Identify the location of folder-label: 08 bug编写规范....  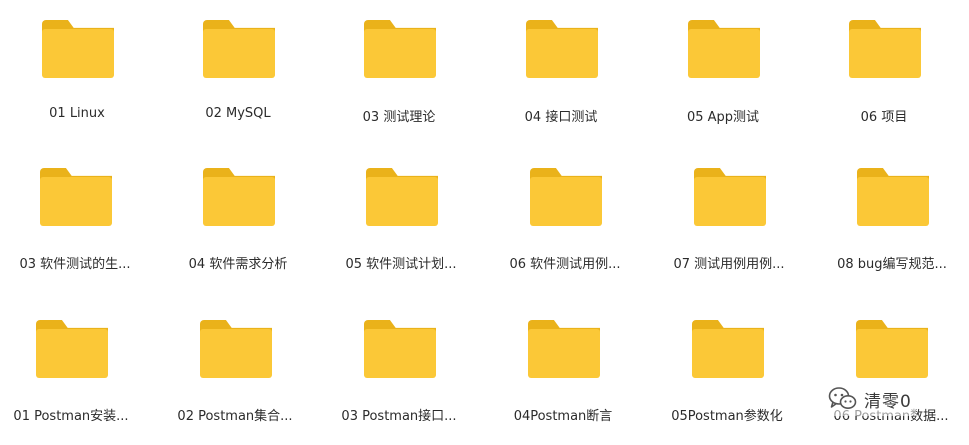
(892, 264).